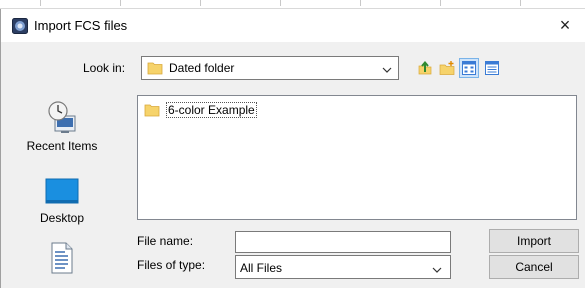 This screenshot has width=585, height=288. I want to click on up-one-level-button, so click(425, 68).